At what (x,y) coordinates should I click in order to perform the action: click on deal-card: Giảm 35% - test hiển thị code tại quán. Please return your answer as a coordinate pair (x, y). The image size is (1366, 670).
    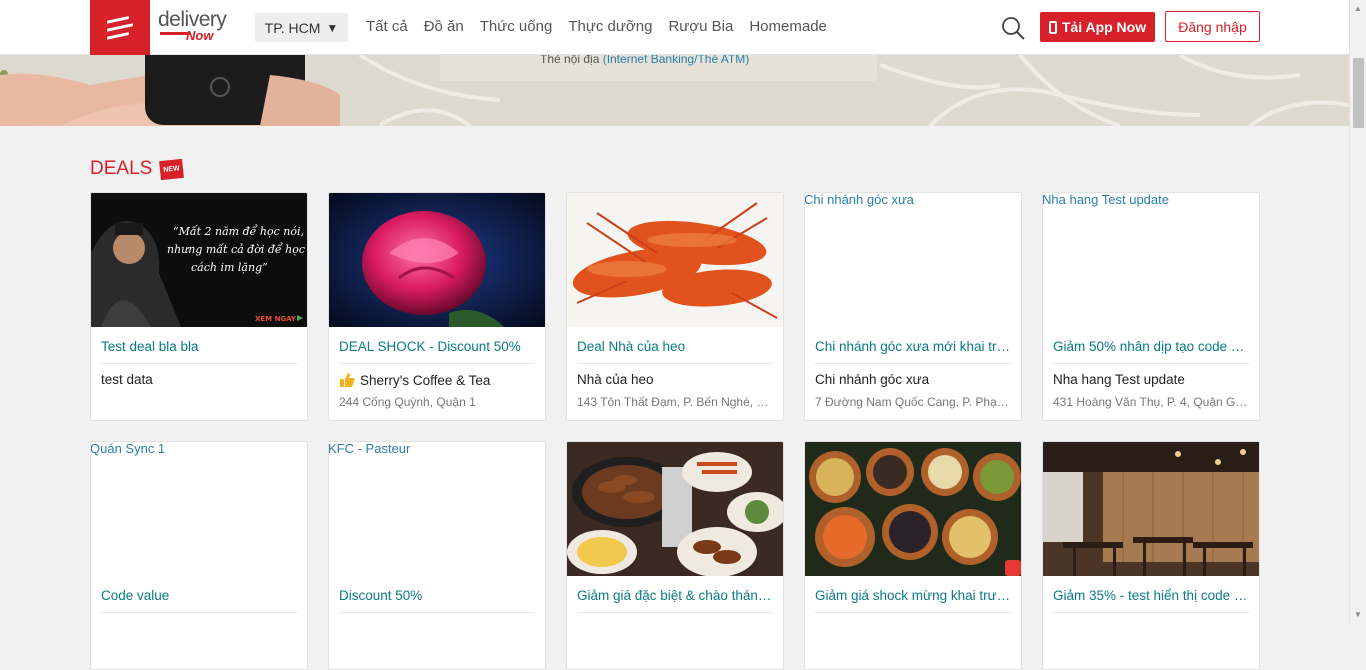
    Looking at the image, I should click on (1151, 555).